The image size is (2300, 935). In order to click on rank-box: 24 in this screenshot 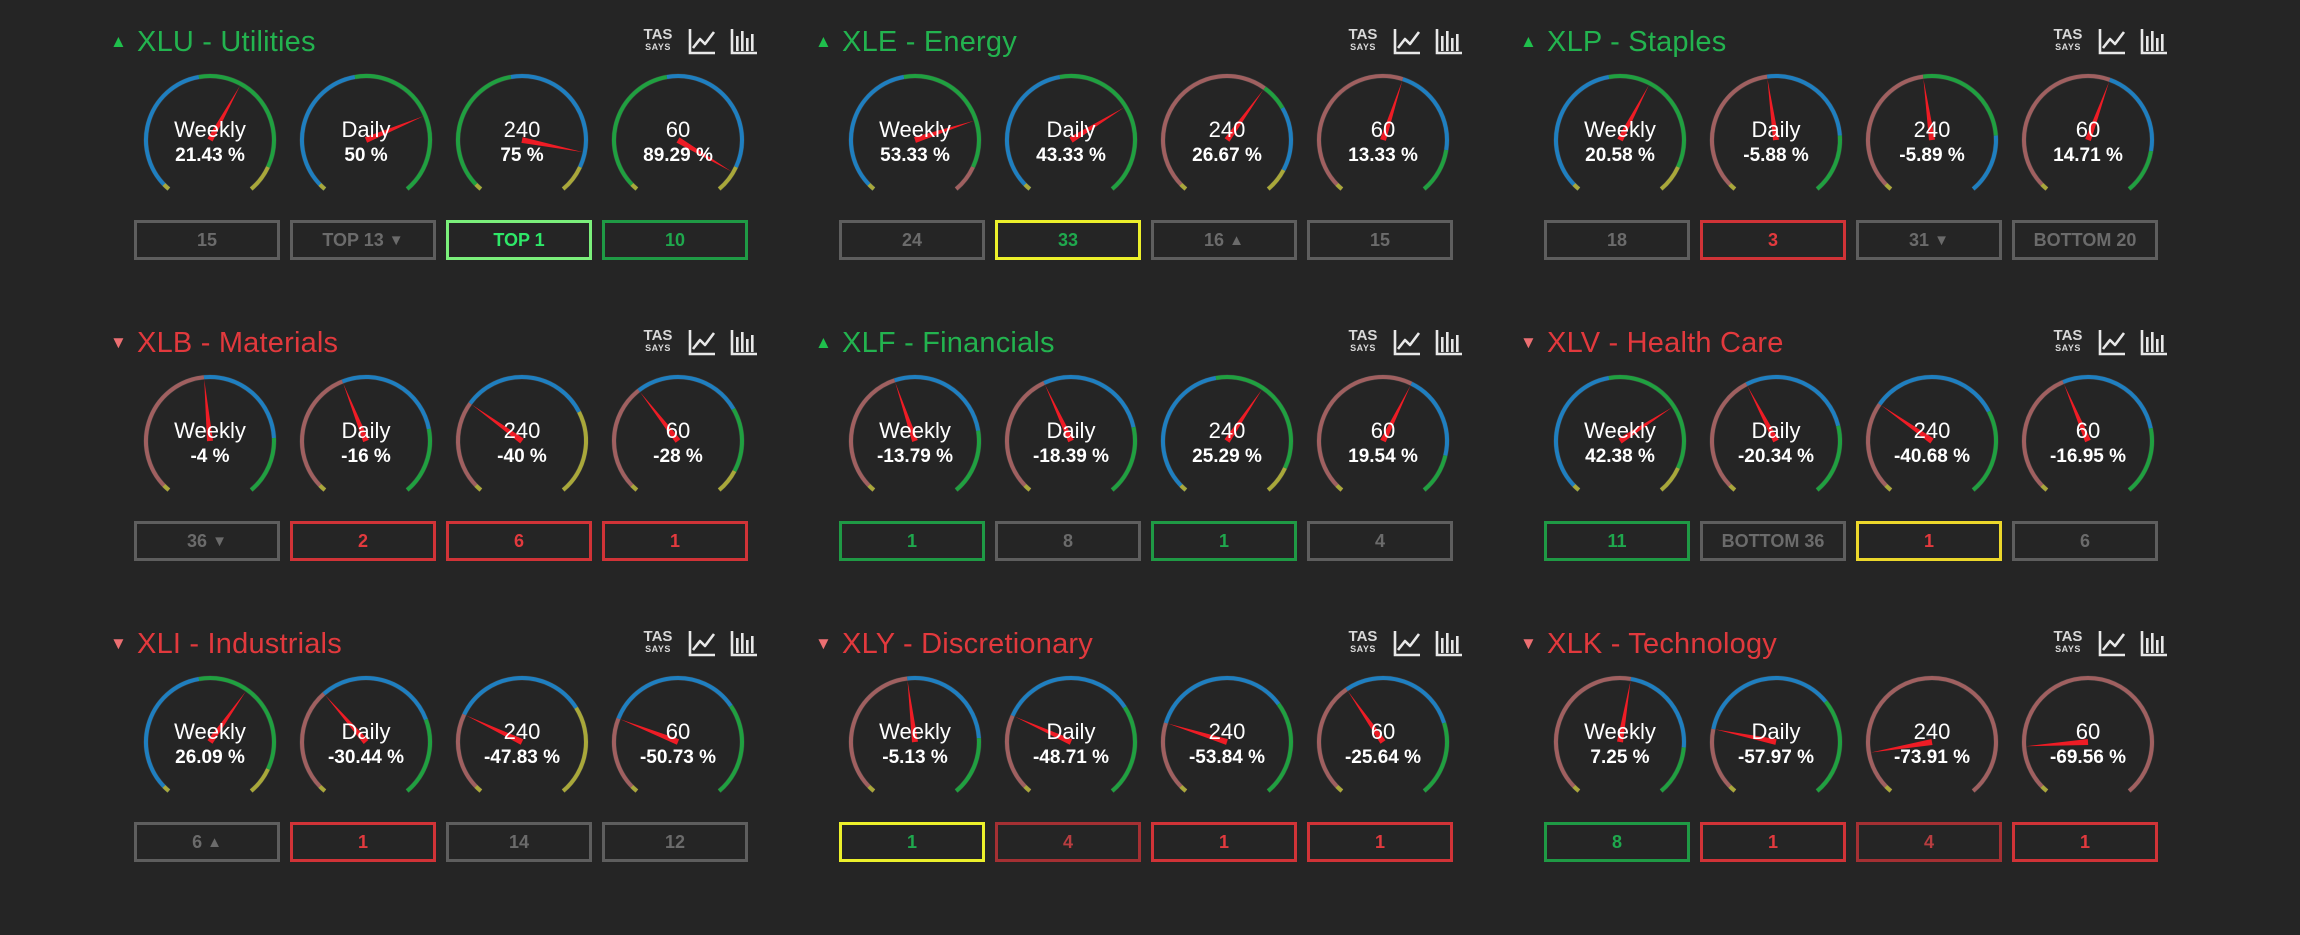, I will do `click(912, 240)`.